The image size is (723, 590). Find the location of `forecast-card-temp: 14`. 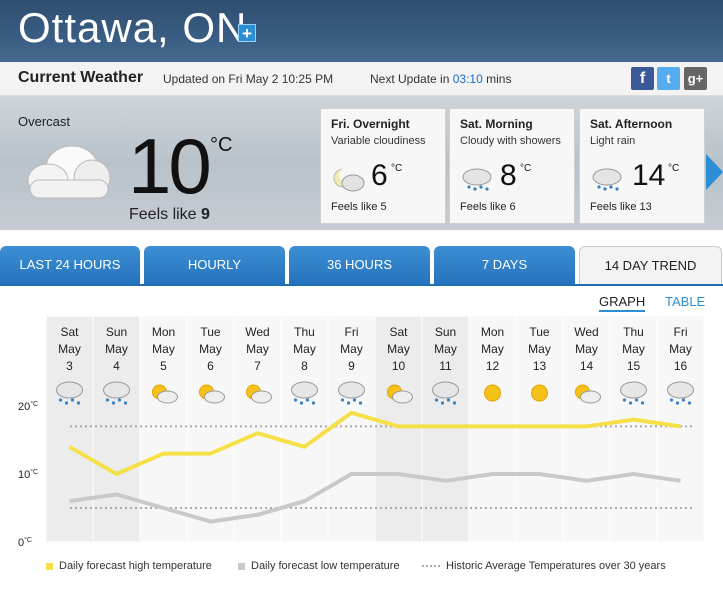

forecast-card-temp: 14 is located at coordinates (649, 175).